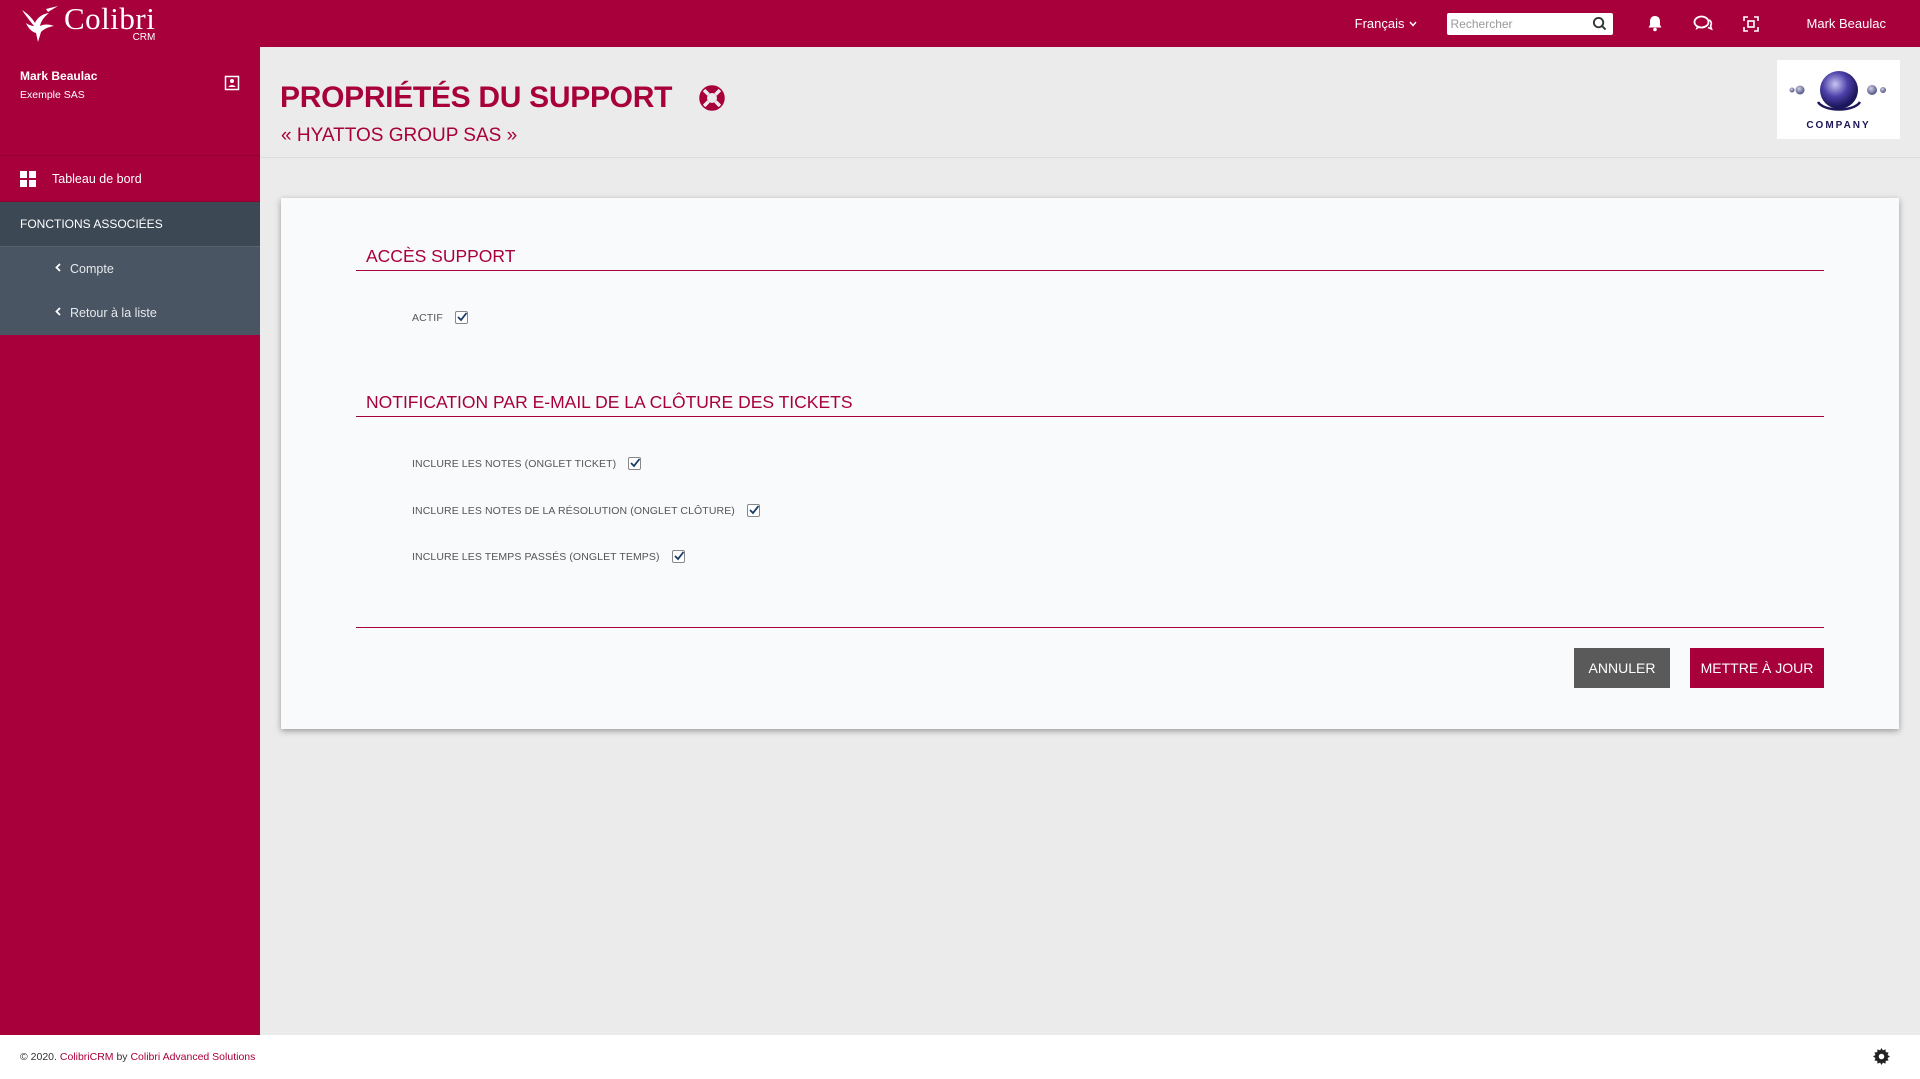 The width and height of the screenshot is (1920, 1079). I want to click on company-logo: COMPANY, so click(1838, 99).